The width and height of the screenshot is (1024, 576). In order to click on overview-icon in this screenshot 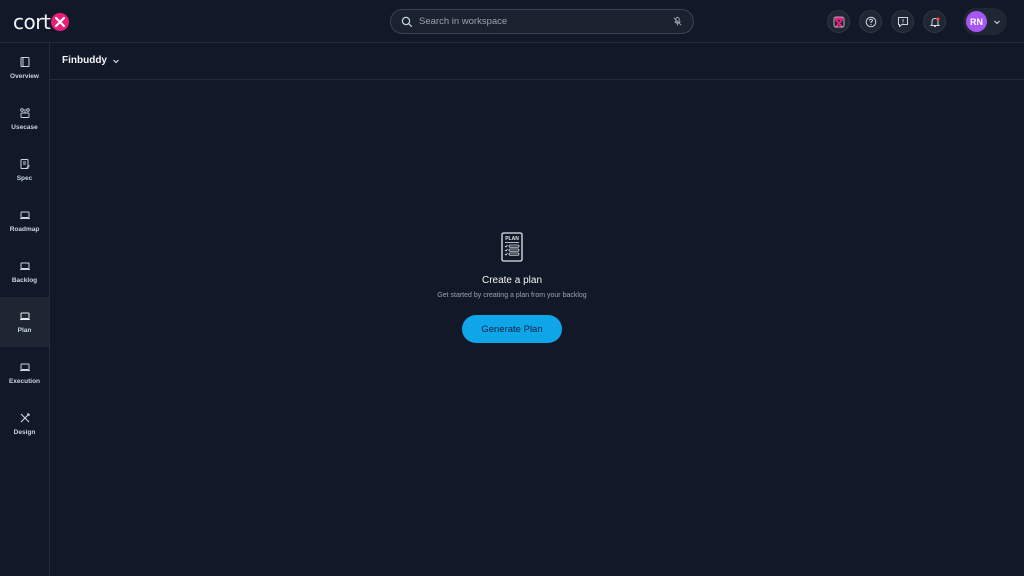, I will do `click(24, 62)`.